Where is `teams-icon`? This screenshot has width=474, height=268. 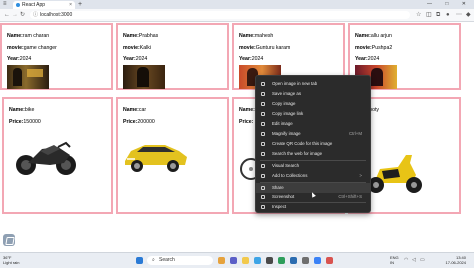
teams-icon is located at coordinates (233, 260).